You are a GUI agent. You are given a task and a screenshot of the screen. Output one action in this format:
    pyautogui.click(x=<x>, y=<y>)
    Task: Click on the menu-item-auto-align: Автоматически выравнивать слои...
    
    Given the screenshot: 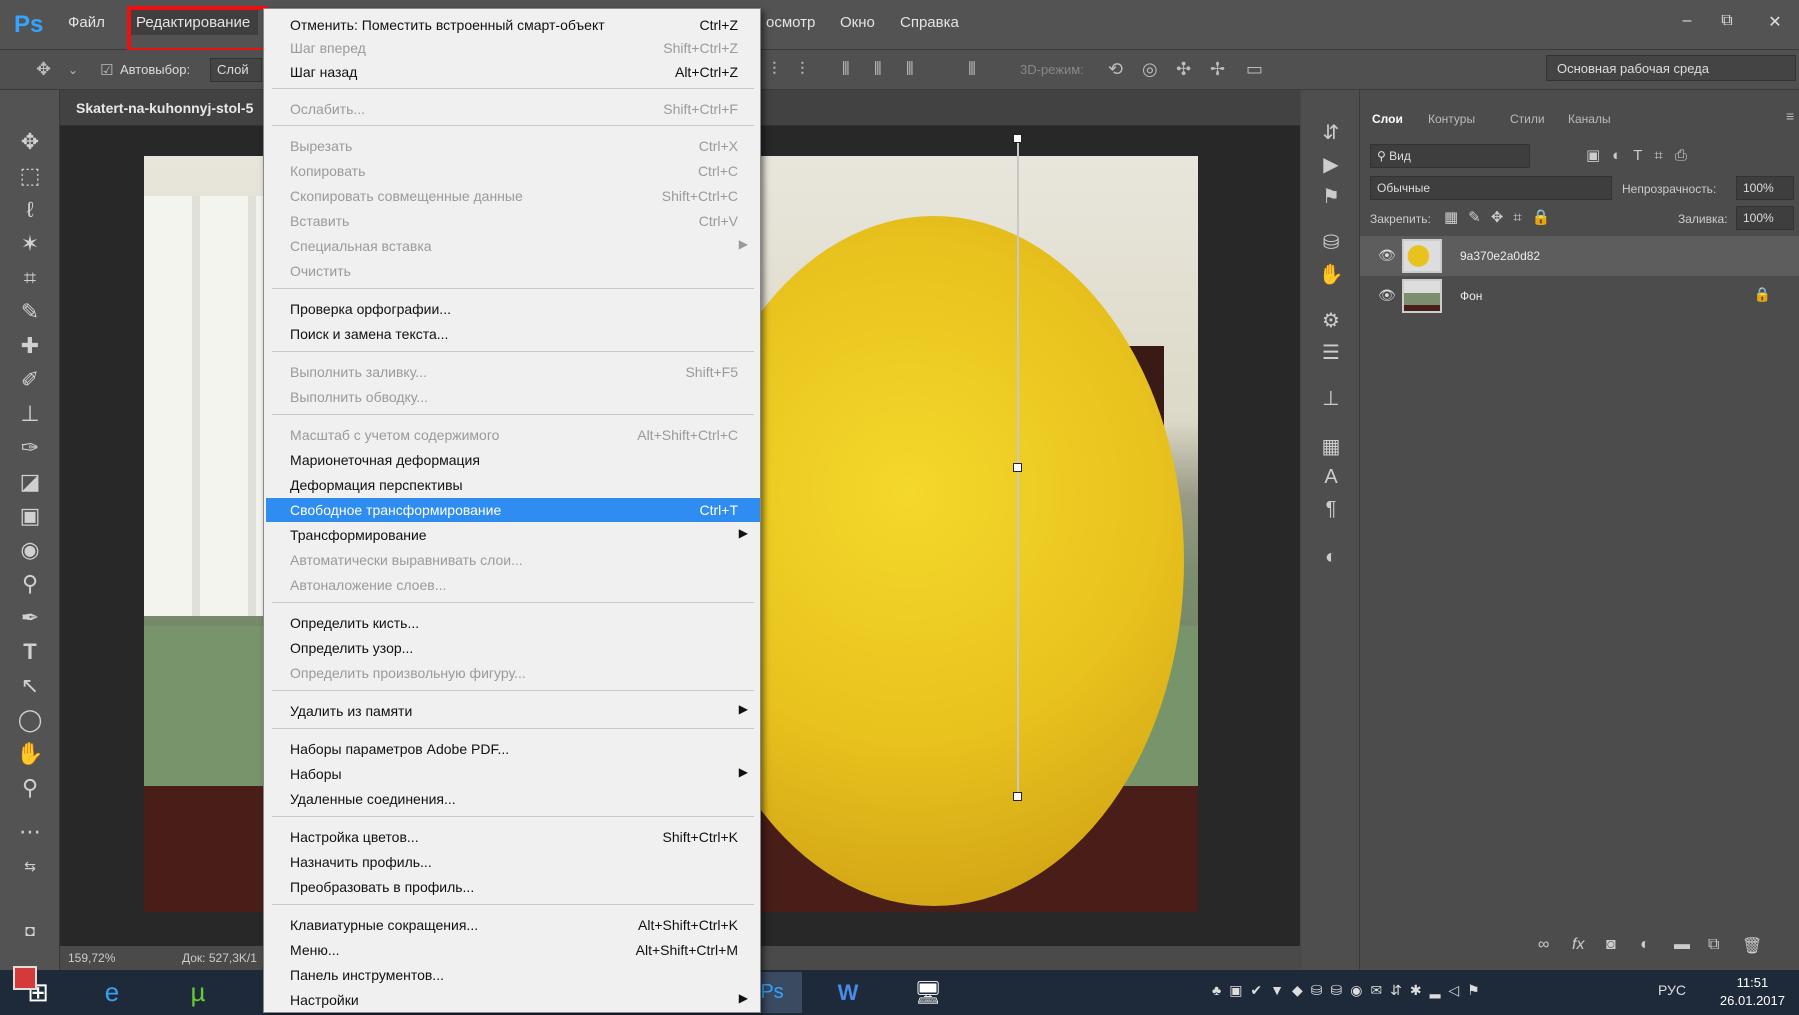 What is the action you would take?
    pyautogui.click(x=513, y=560)
    